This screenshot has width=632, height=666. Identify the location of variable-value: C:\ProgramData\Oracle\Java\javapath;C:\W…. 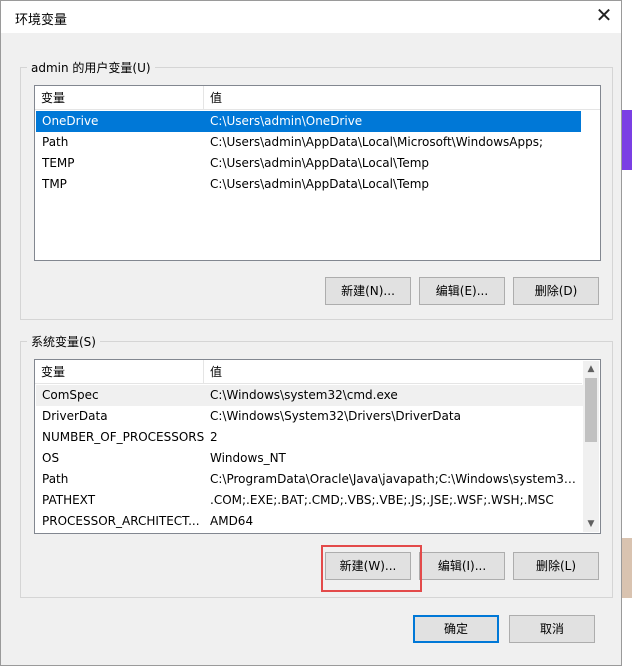
(395, 479).